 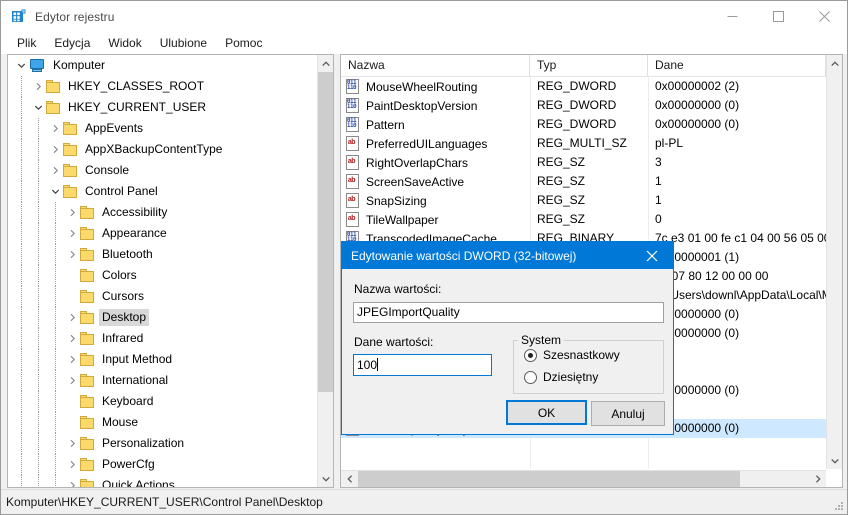 What do you see at coordinates (163, 359) in the screenshot?
I see `tree-item-input-method: Input Method` at bounding box center [163, 359].